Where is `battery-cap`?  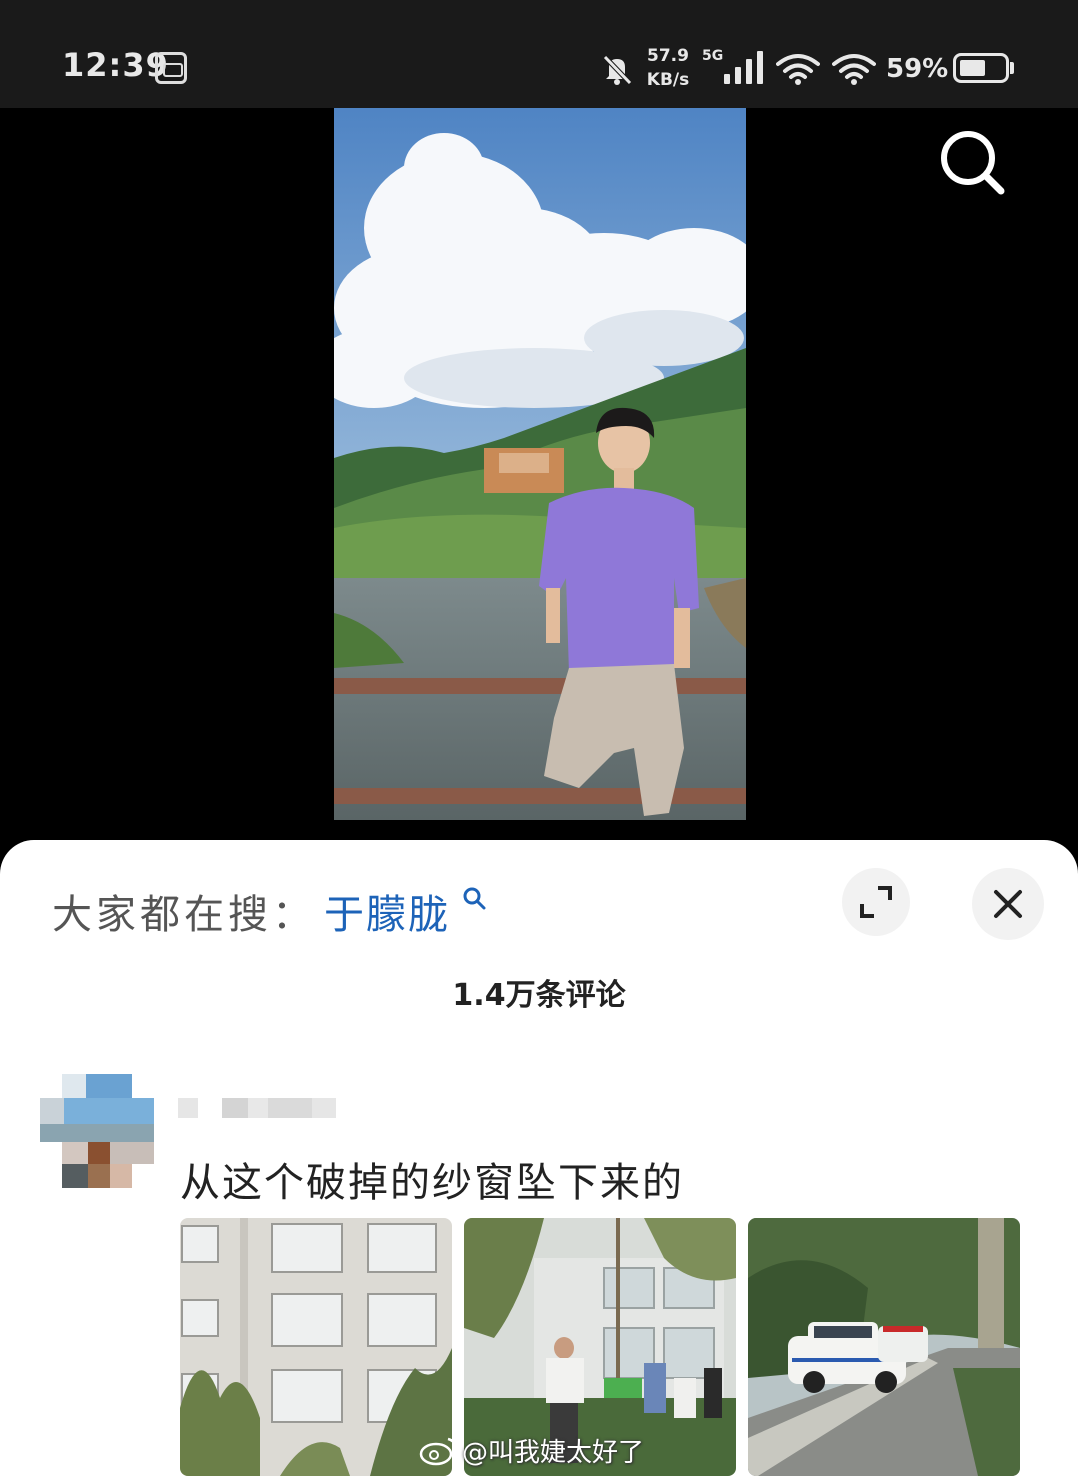 battery-cap is located at coordinates (1012, 68).